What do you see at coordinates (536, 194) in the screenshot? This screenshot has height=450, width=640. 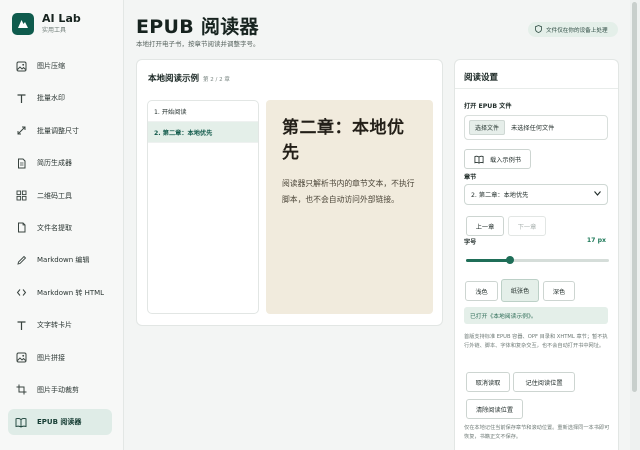 I see `chapter-select: 2. 第二章：本地优先` at bounding box center [536, 194].